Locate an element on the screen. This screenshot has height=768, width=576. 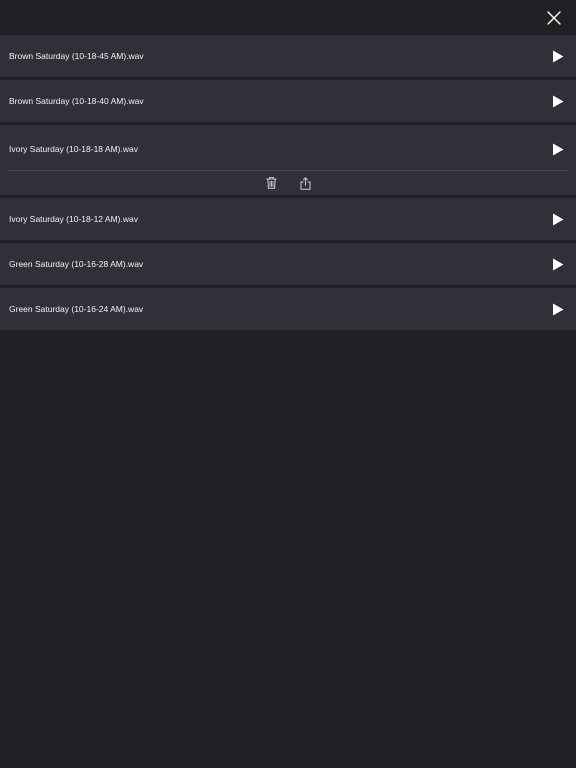
recording-row: Brown Saturday (10-18-45 AM).wav is located at coordinates (288, 56).